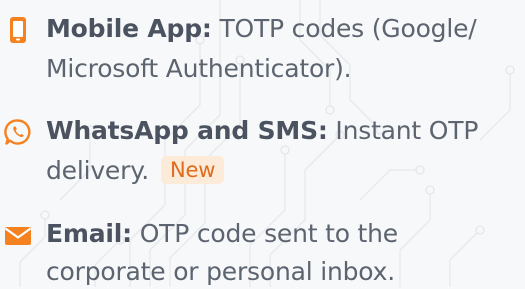 The height and width of the screenshot is (289, 525). What do you see at coordinates (268, 233) in the screenshot?
I see `feature-text: OTP code sent to the` at bounding box center [268, 233].